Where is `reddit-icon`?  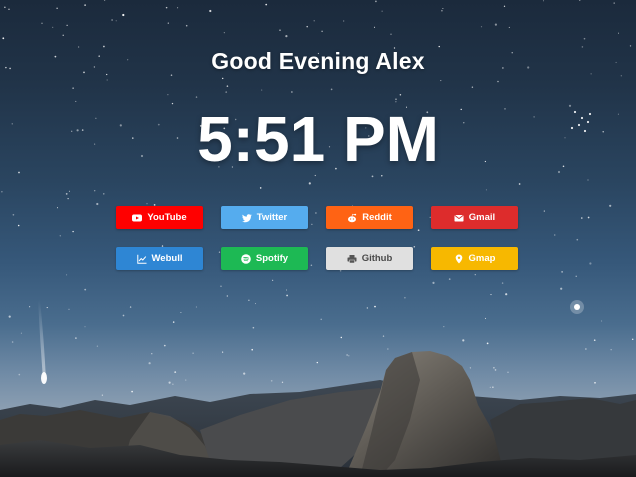
reddit-icon is located at coordinates (352, 218).